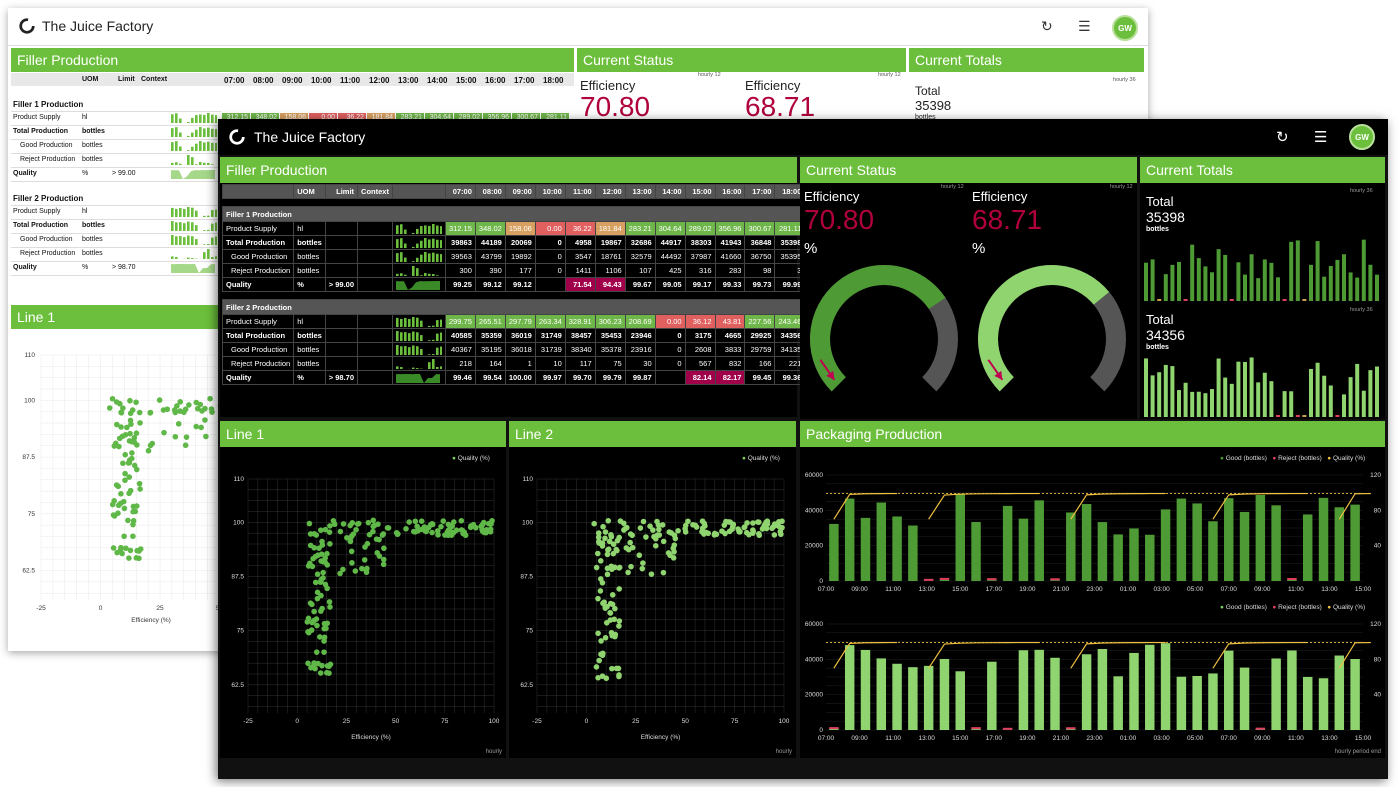 Image resolution: width=1398 pixels, height=787 pixels. I want to click on row-name: Quality, so click(258, 377).